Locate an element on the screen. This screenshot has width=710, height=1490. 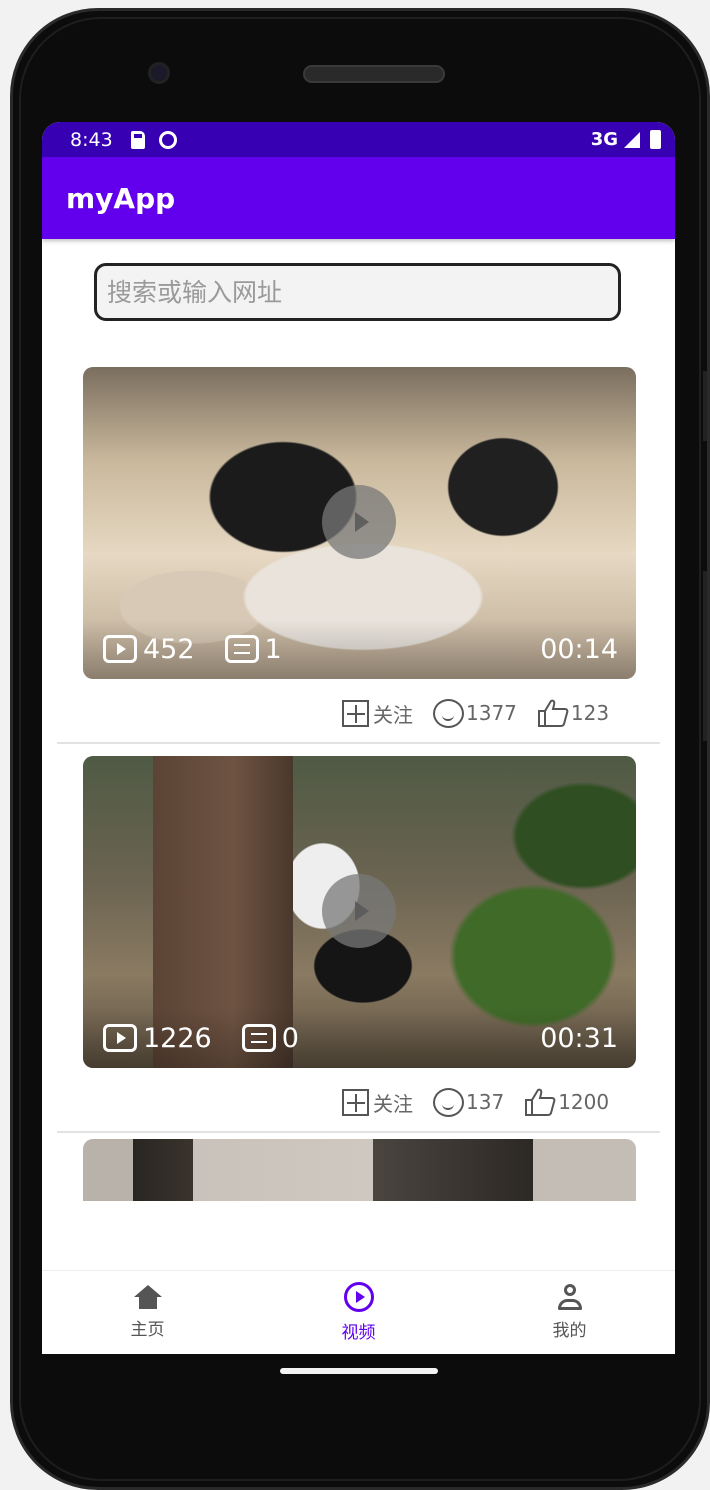
danmaku-count-value: 1 is located at coordinates (273, 649).